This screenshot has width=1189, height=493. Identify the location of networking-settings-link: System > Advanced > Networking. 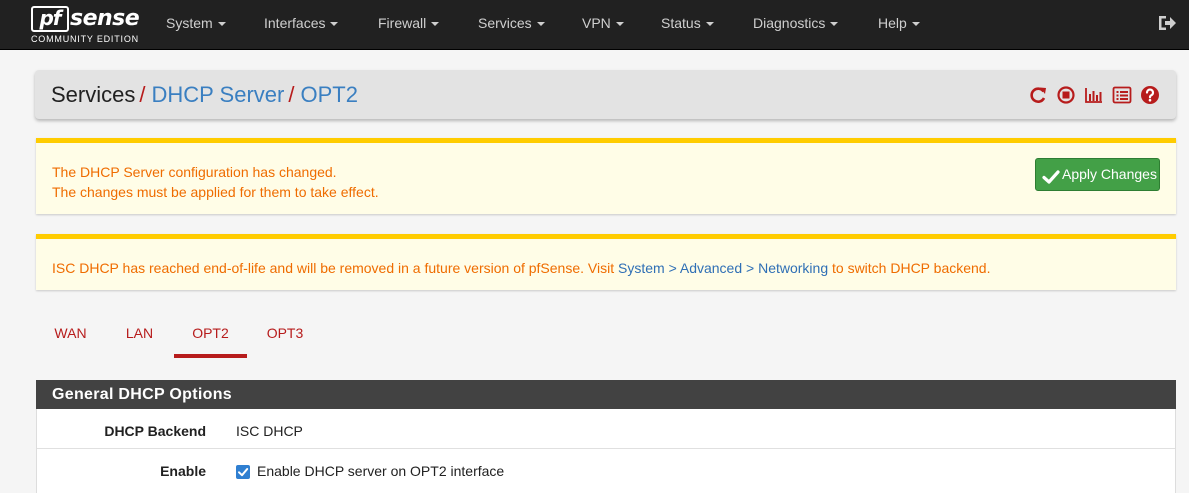
(723, 268).